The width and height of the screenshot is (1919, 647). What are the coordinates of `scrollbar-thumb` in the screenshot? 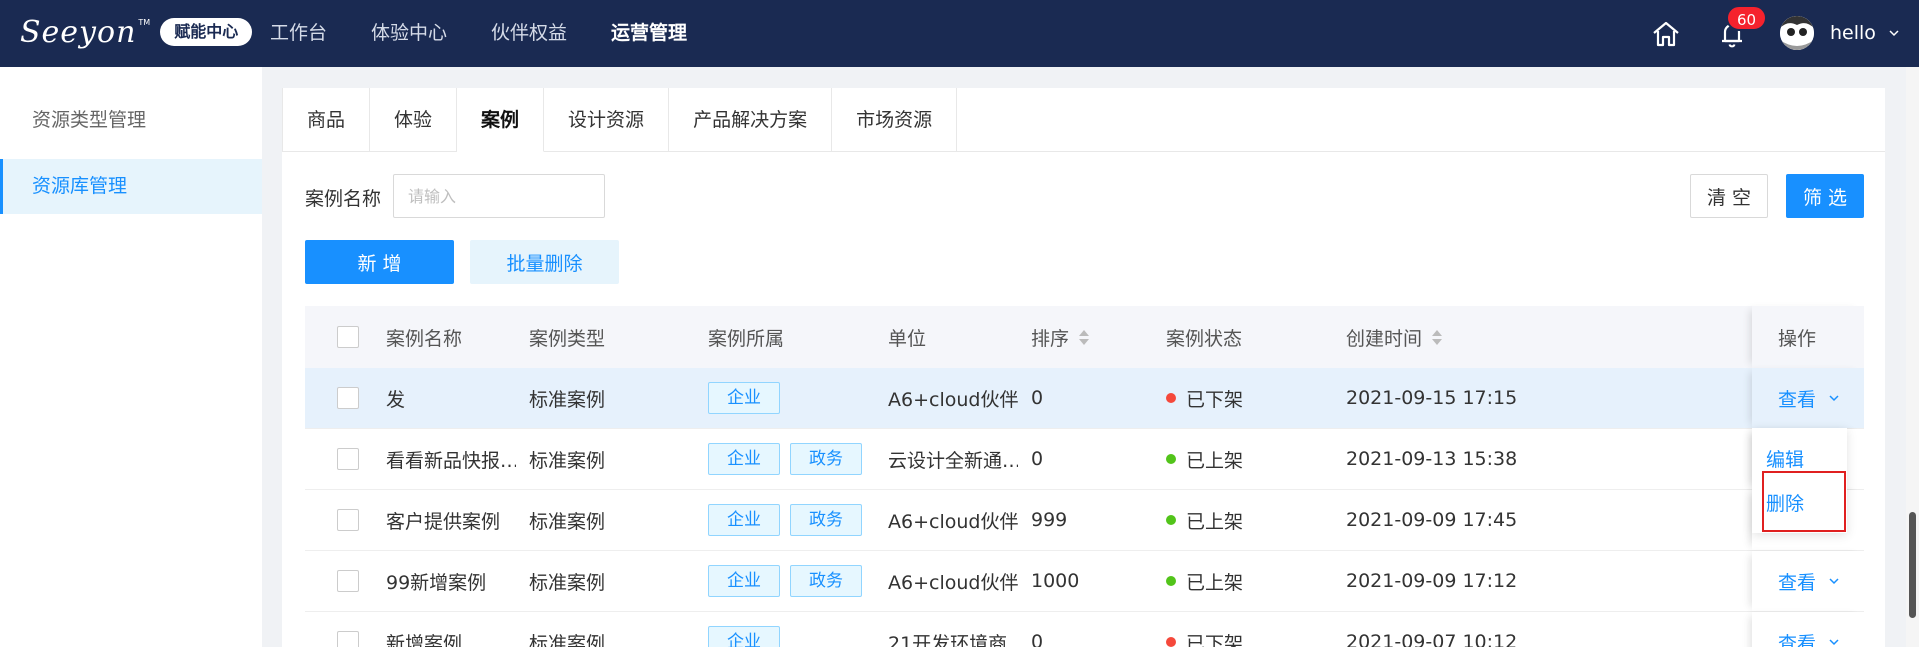 It's located at (1912, 565).